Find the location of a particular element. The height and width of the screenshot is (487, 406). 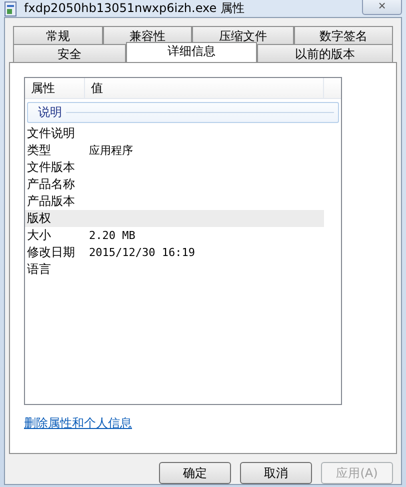

tab: 以前的版本 is located at coordinates (324, 53).